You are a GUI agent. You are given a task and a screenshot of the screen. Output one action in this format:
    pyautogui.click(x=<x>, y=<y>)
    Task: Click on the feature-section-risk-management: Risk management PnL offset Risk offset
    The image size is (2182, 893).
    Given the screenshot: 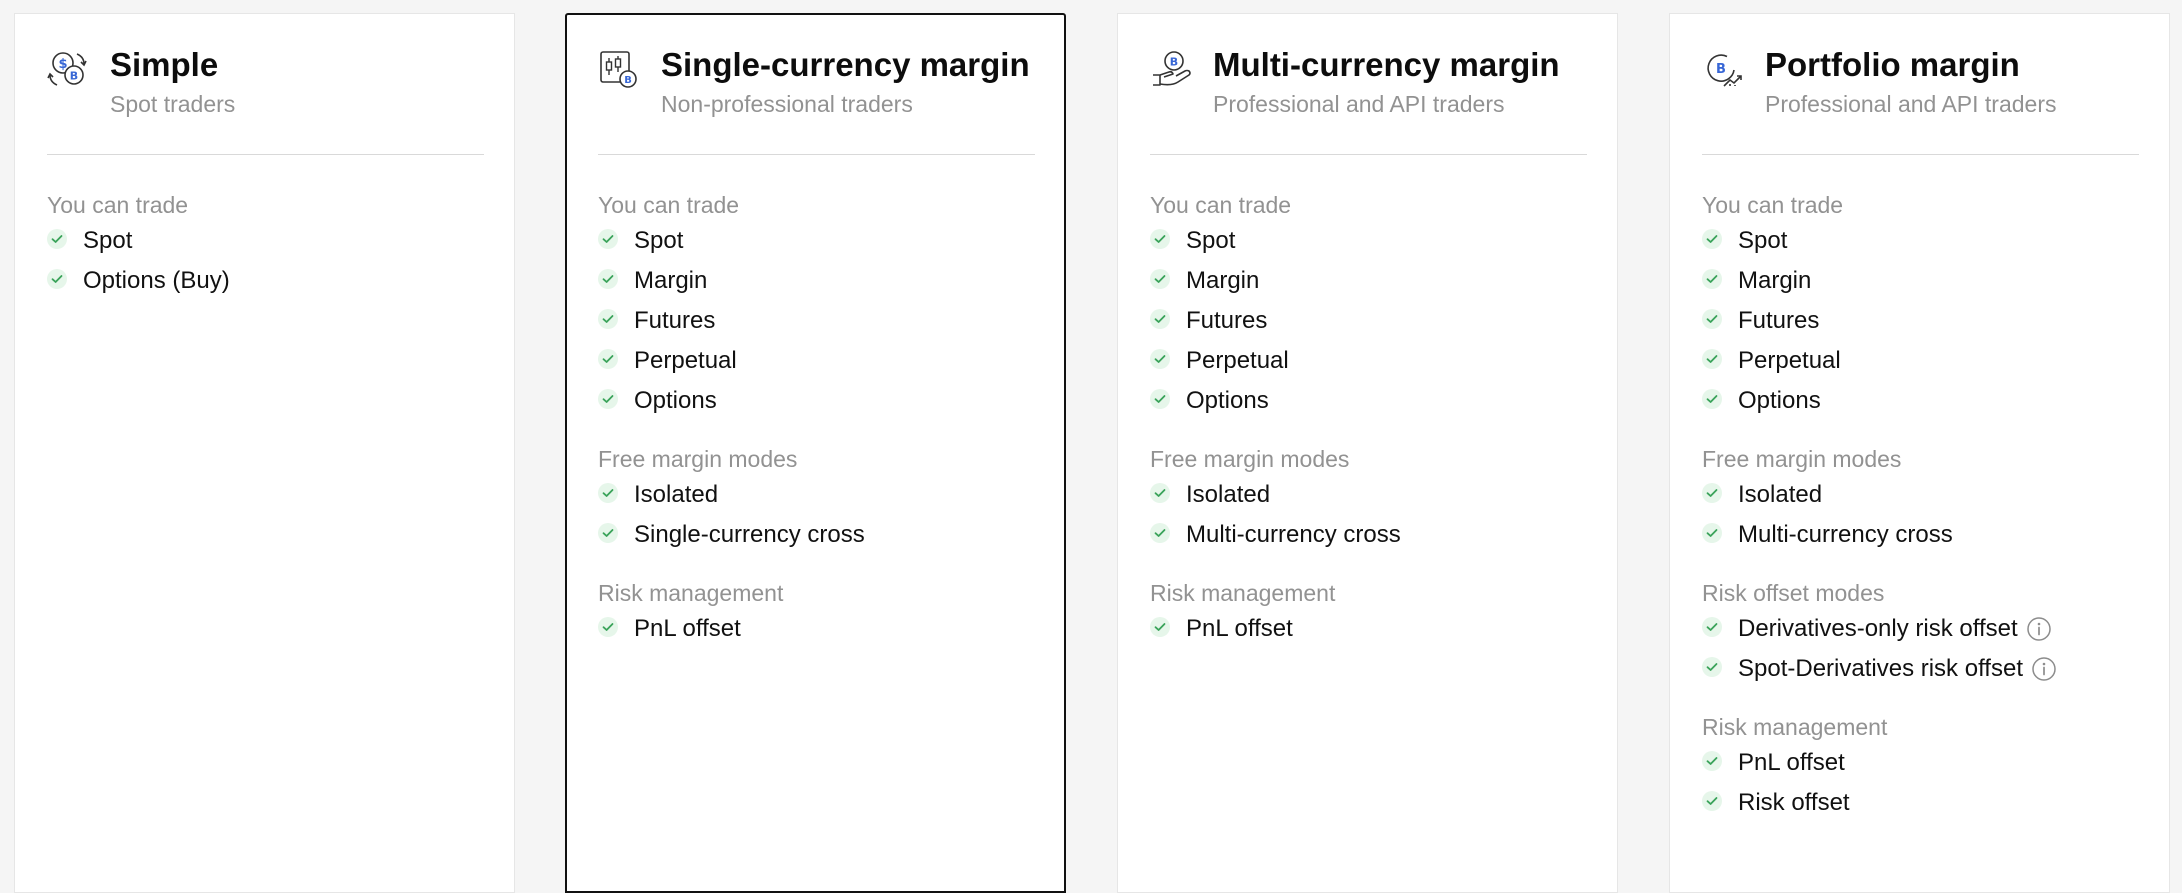 What is the action you would take?
    pyautogui.click(x=1920, y=767)
    